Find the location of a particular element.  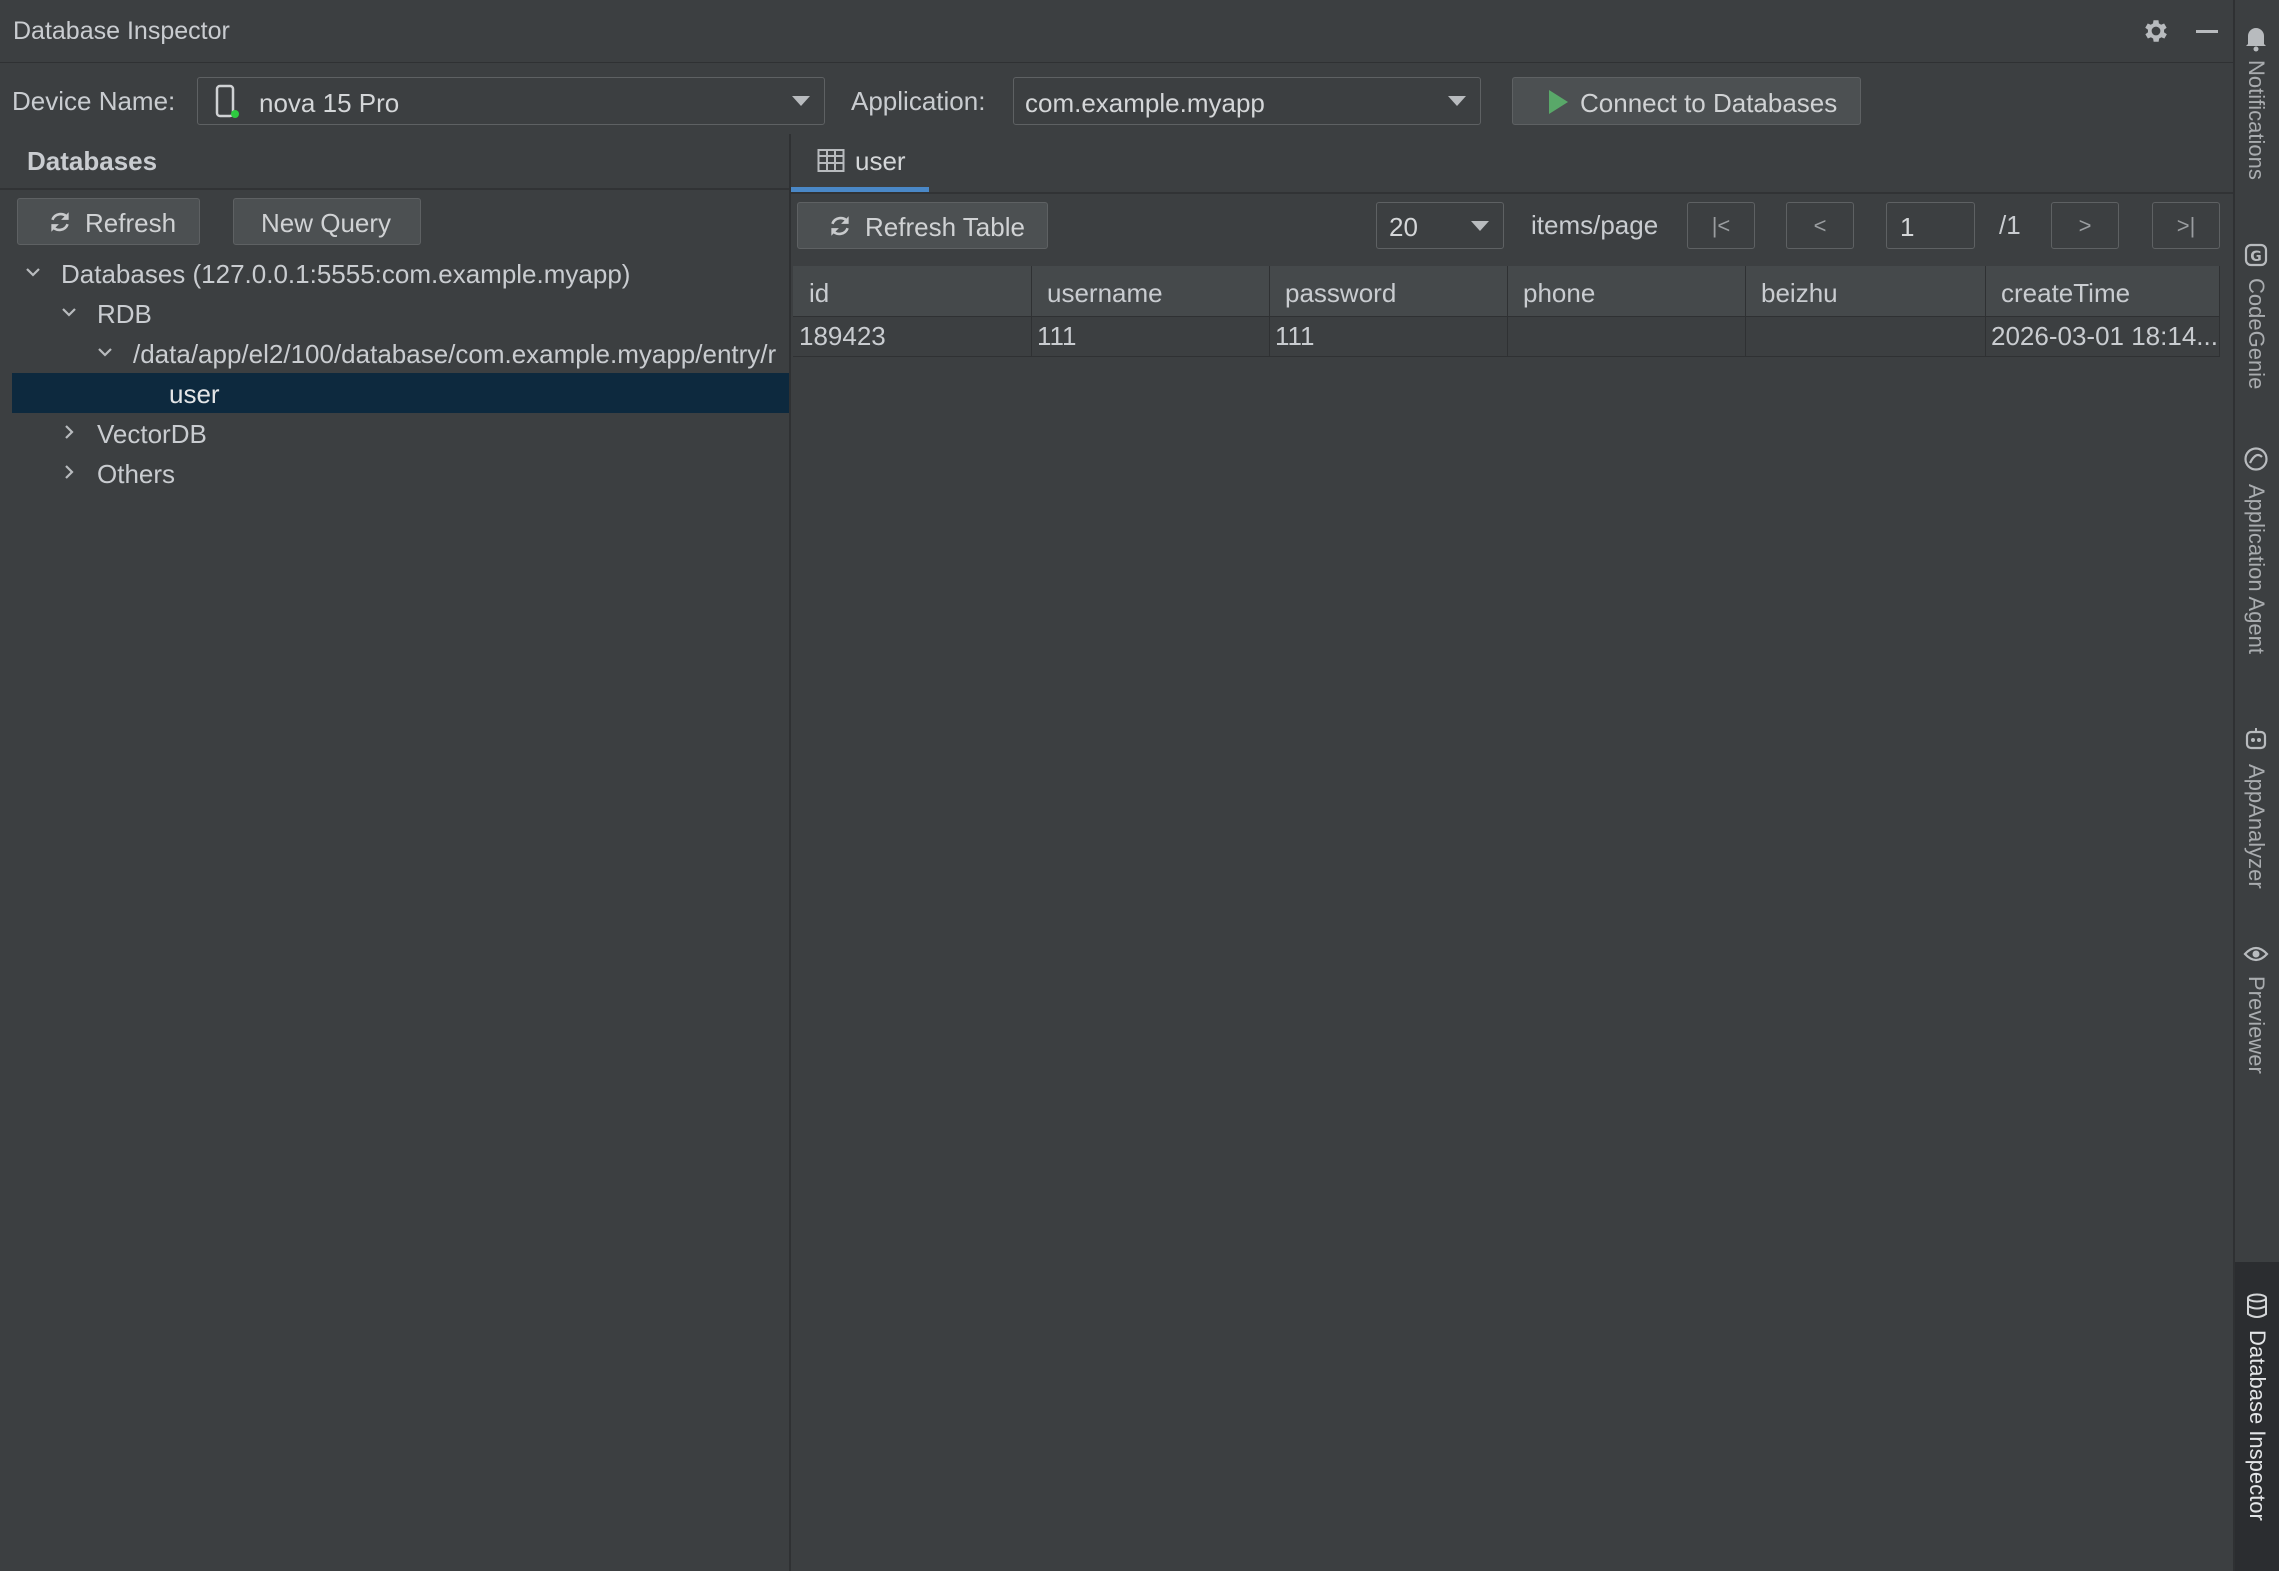

tool-window-label: AppAnalyzer is located at coordinates (2256, 826).